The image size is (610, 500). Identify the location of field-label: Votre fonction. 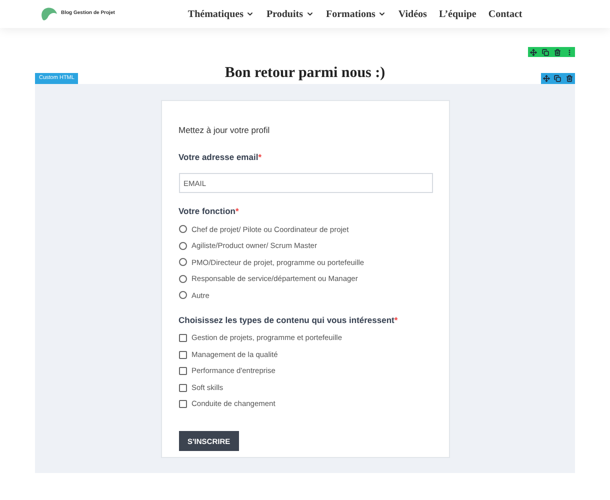
(207, 211).